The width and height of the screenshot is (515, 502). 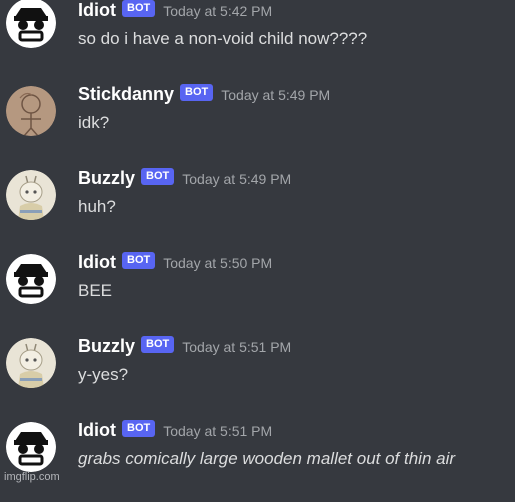 What do you see at coordinates (97, 206) in the screenshot?
I see `message-text: huh?` at bounding box center [97, 206].